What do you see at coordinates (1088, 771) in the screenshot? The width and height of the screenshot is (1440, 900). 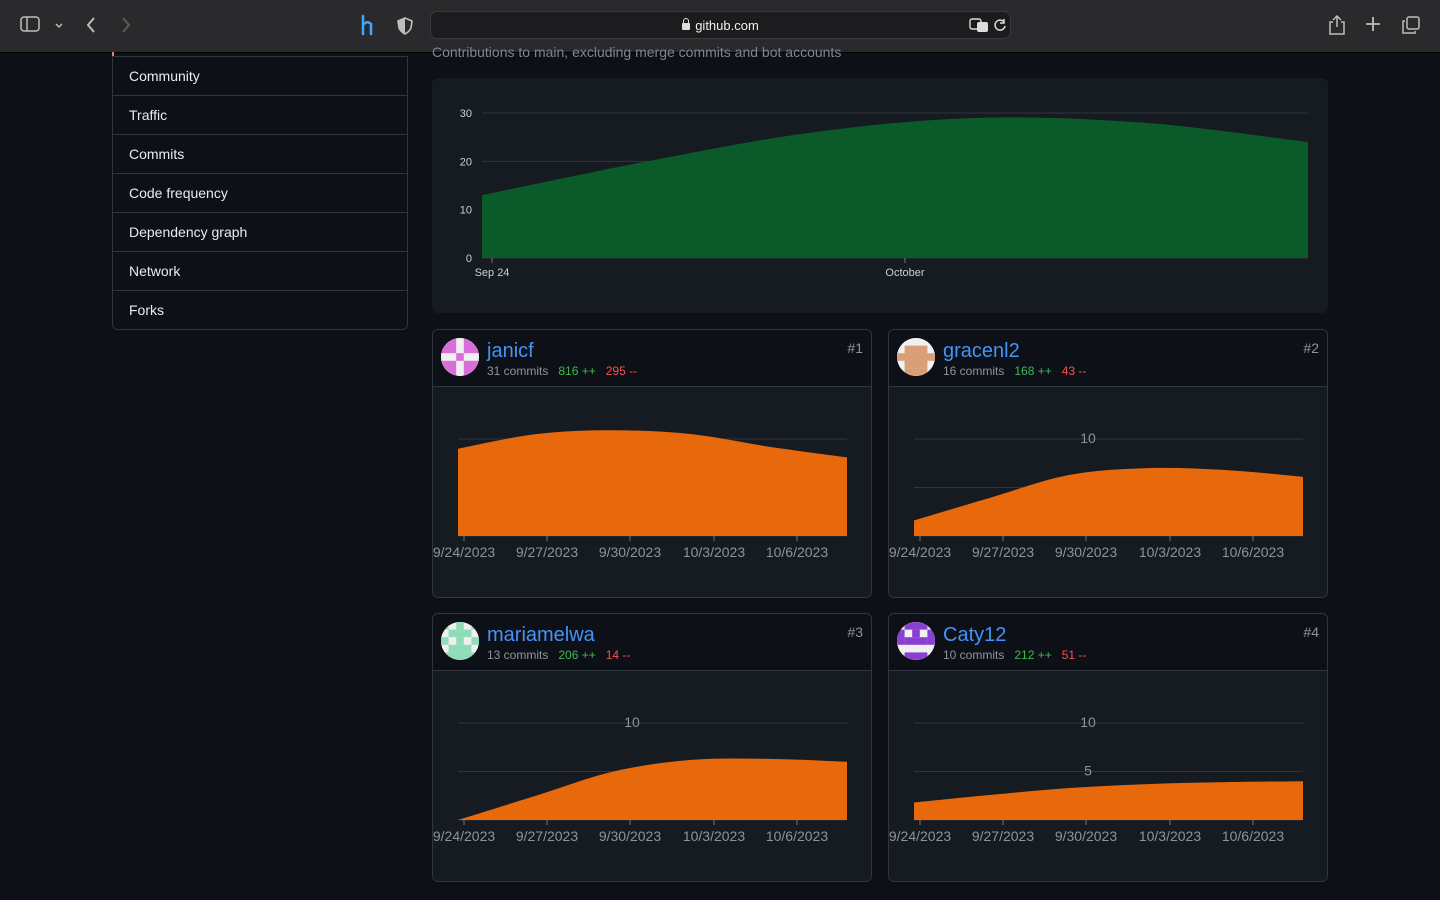 I see `y-tick-label: 5` at bounding box center [1088, 771].